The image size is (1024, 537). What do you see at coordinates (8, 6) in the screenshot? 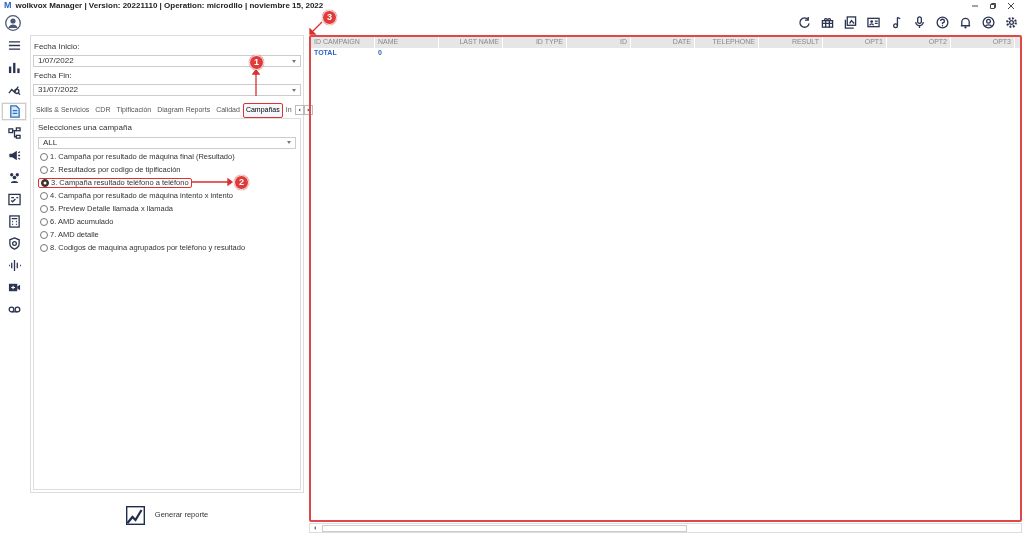
I see `app-logo: M` at bounding box center [8, 6].